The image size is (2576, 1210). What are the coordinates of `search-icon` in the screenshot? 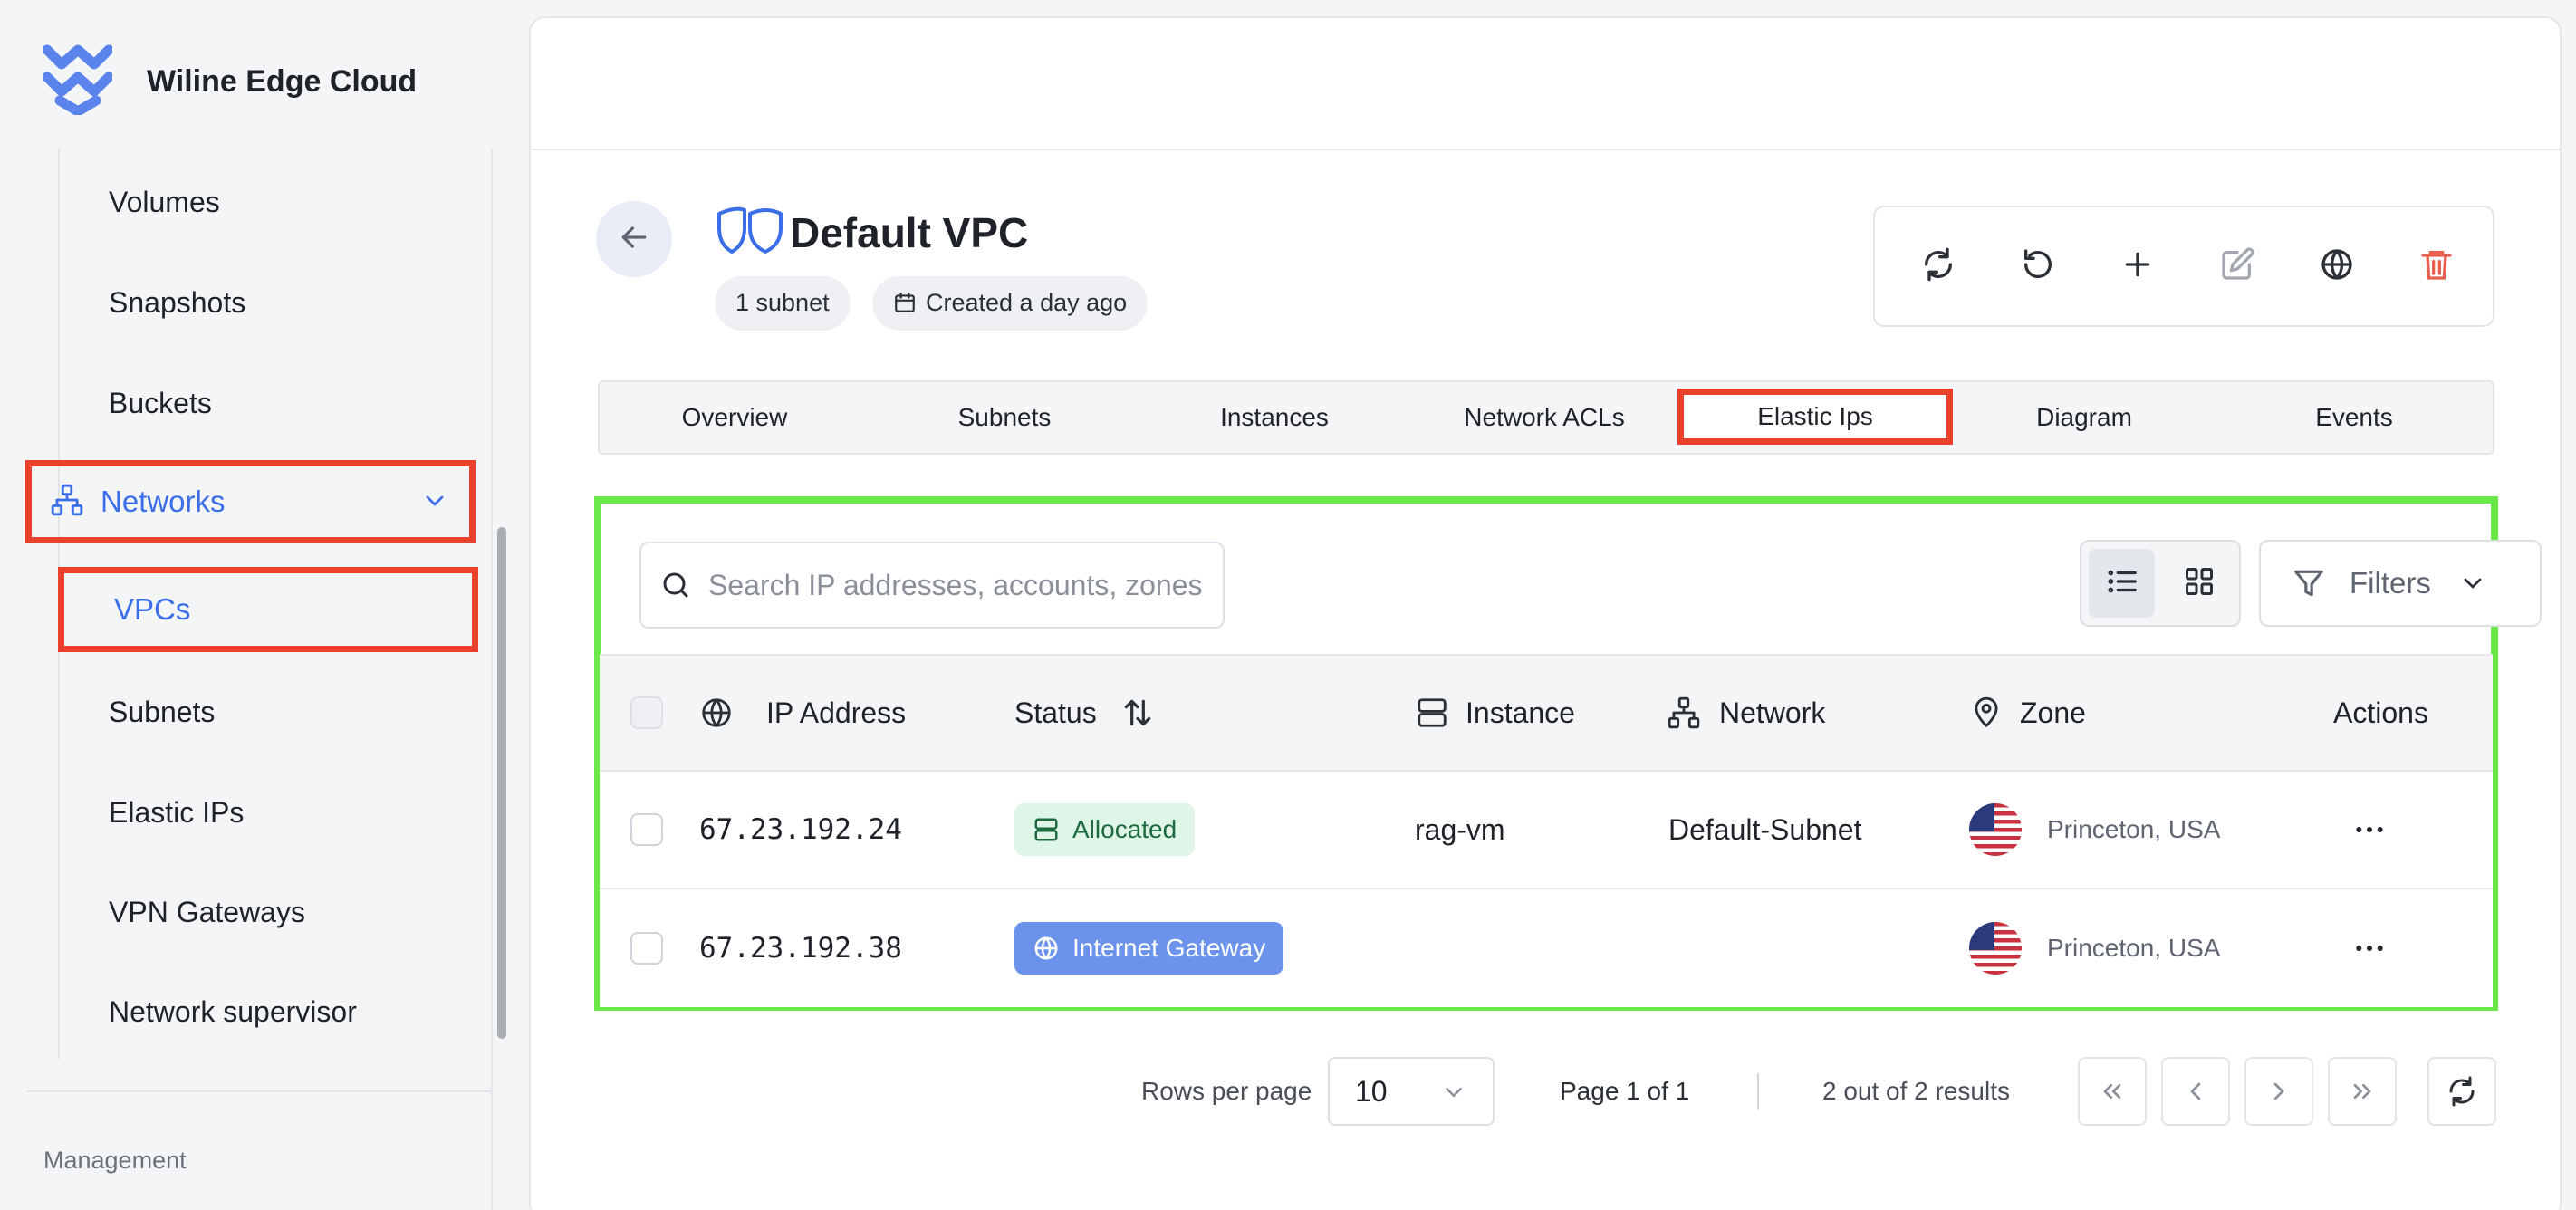 It's located at (675, 585).